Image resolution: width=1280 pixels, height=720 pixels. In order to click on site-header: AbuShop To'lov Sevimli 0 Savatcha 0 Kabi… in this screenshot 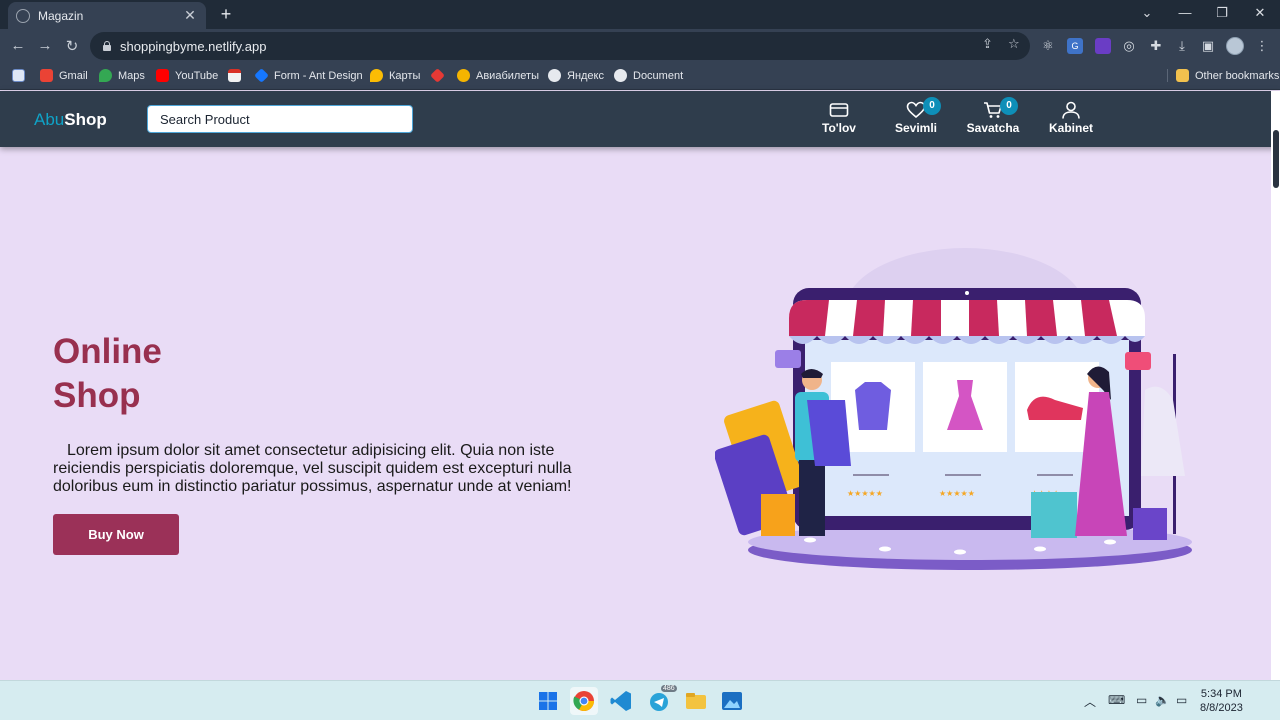, I will do `click(640, 119)`.